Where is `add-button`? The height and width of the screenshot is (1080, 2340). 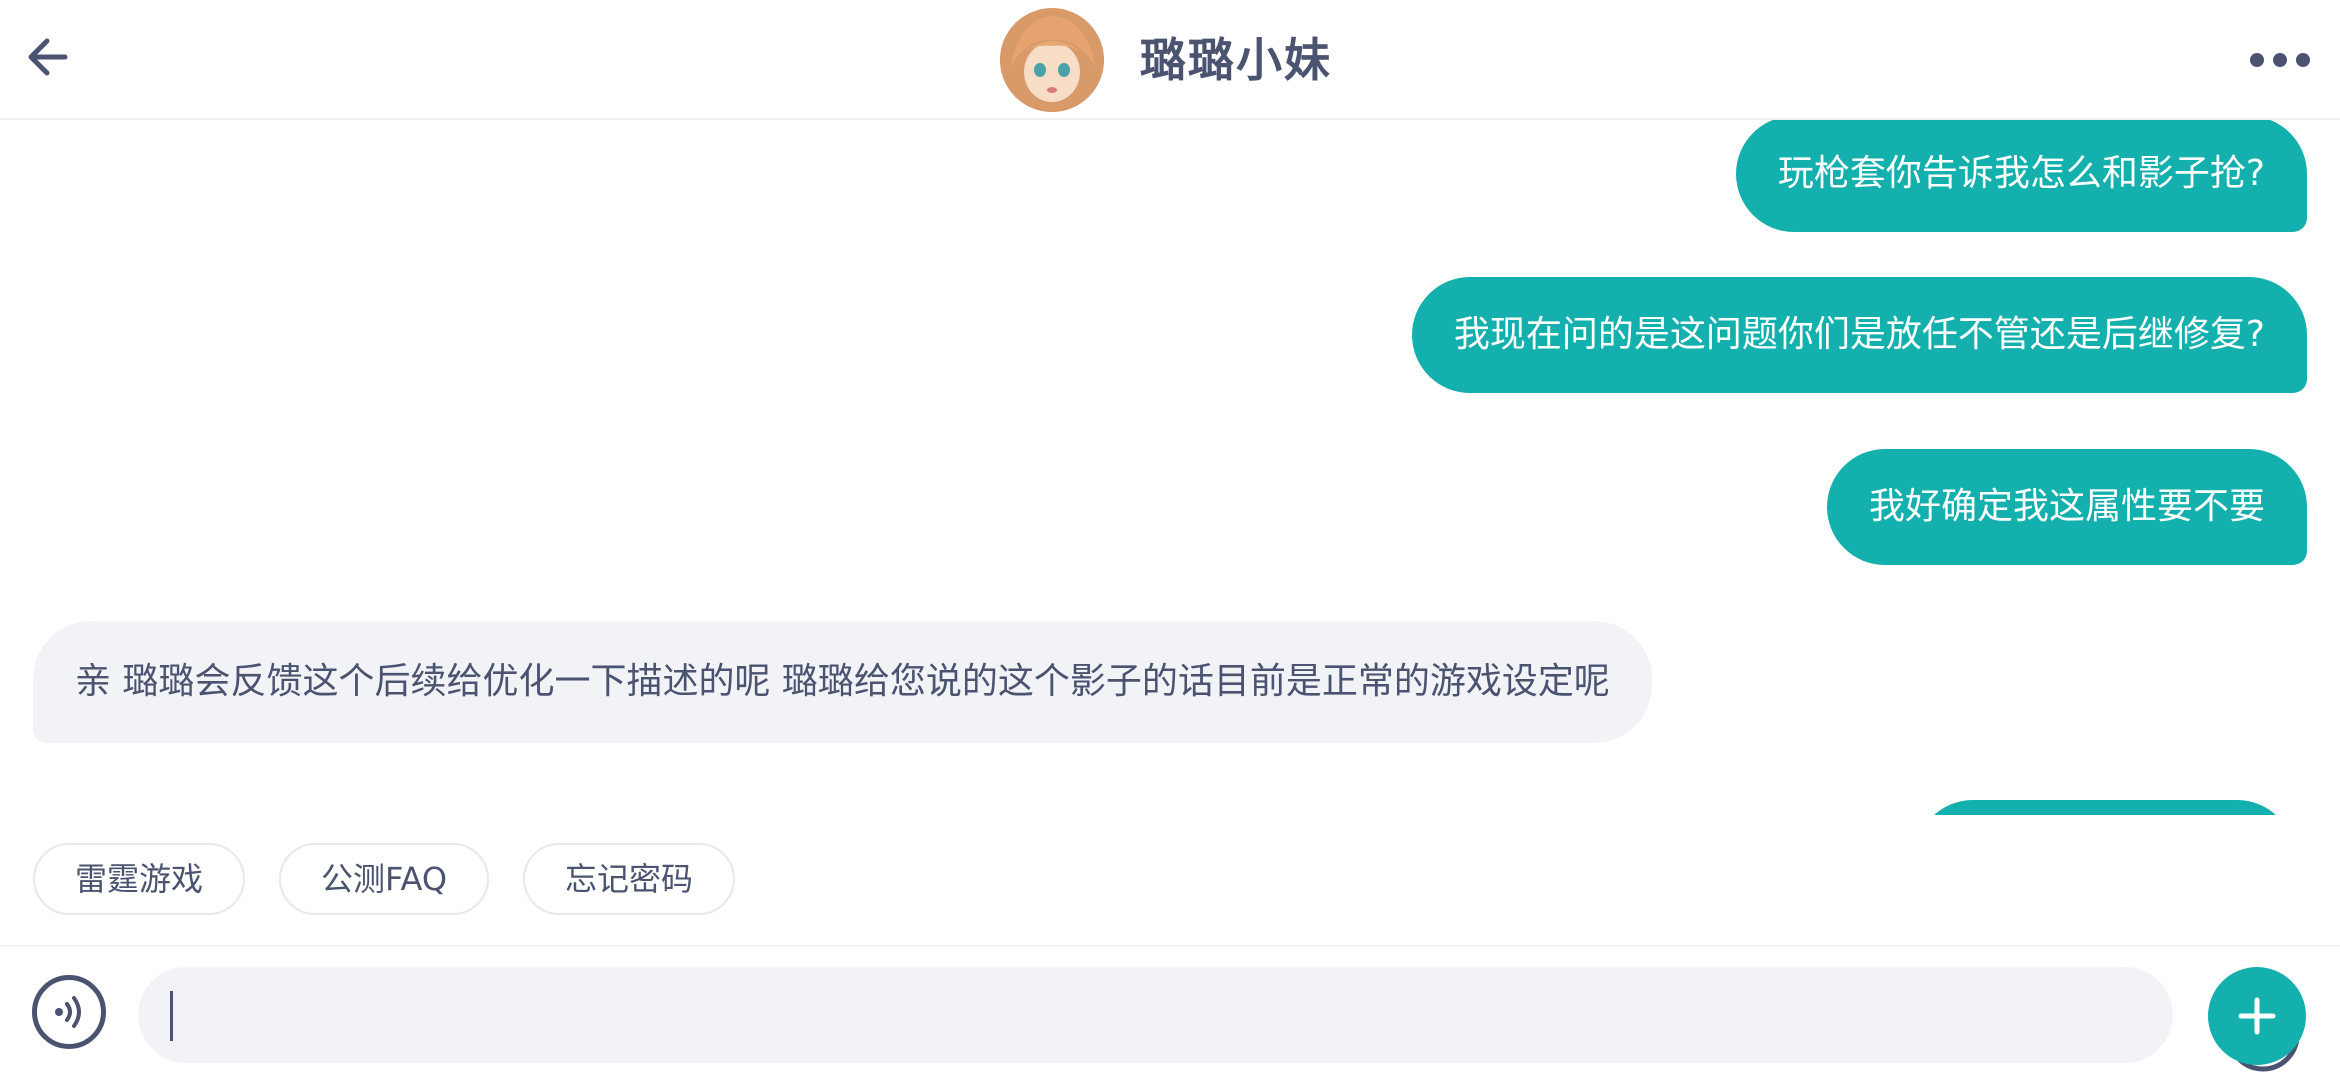
add-button is located at coordinates (2257, 1016).